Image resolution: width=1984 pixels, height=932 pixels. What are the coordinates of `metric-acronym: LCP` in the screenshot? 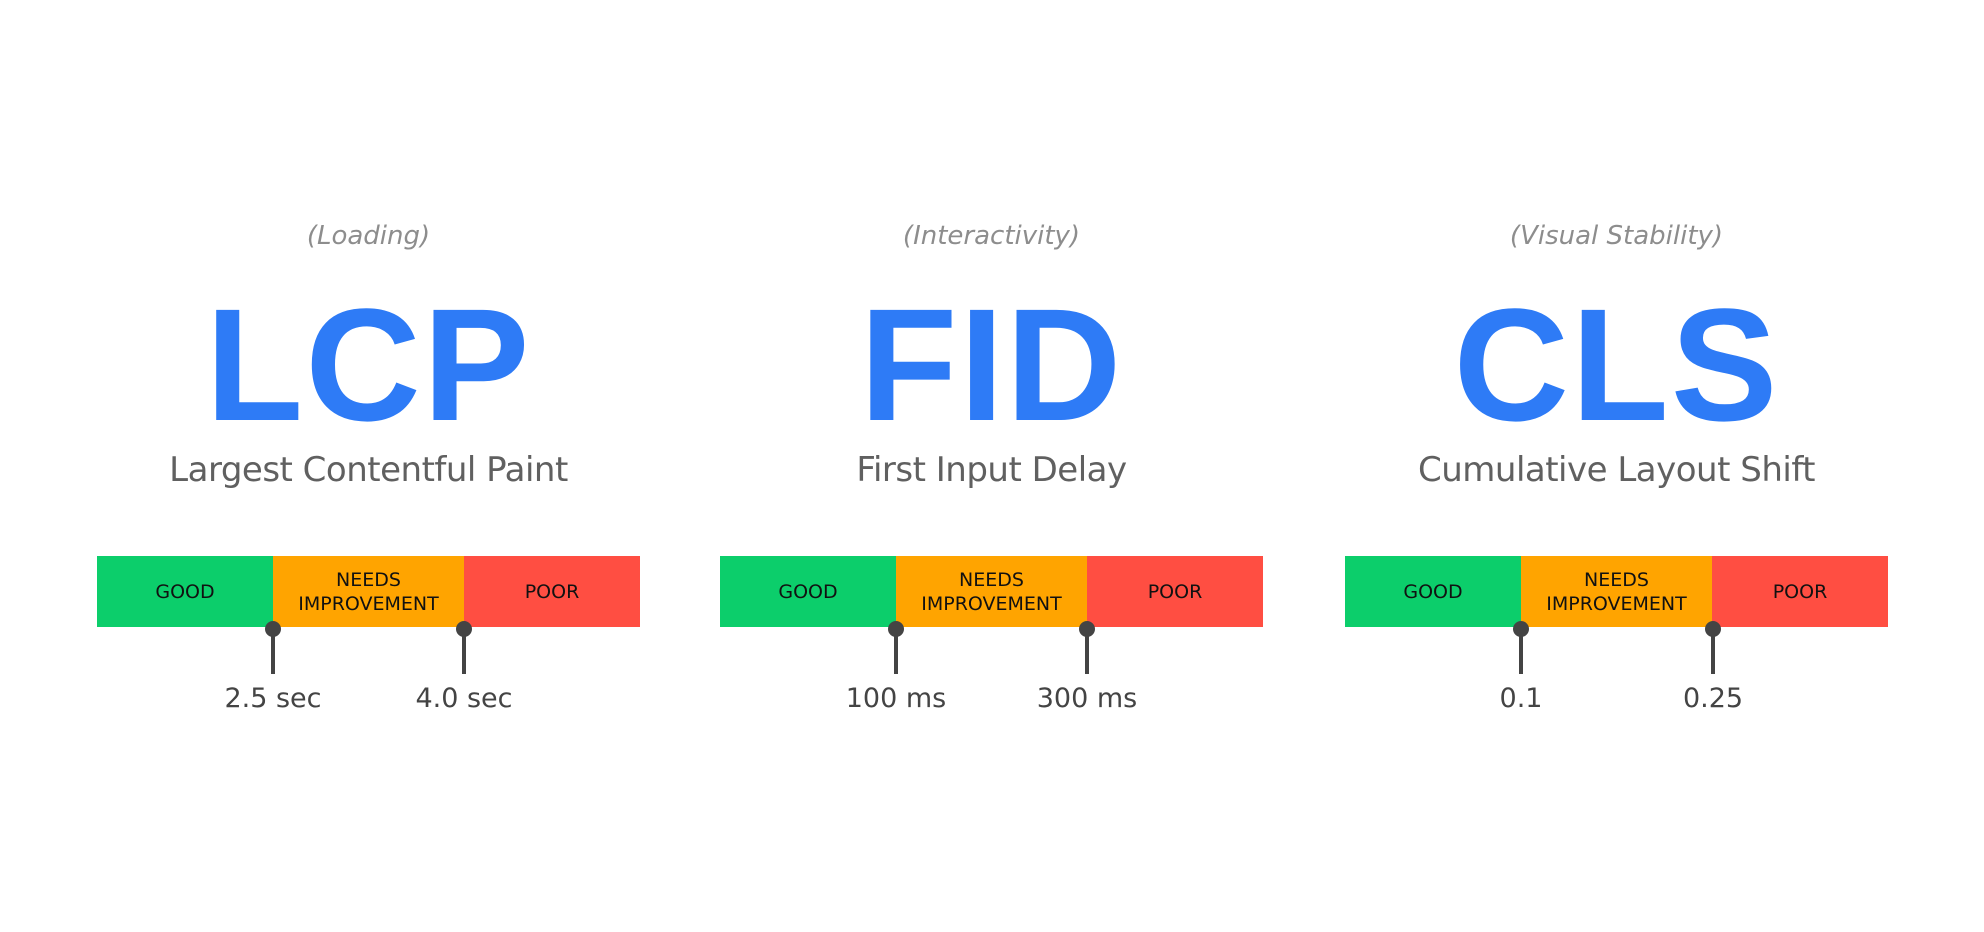 It's located at (368, 364).